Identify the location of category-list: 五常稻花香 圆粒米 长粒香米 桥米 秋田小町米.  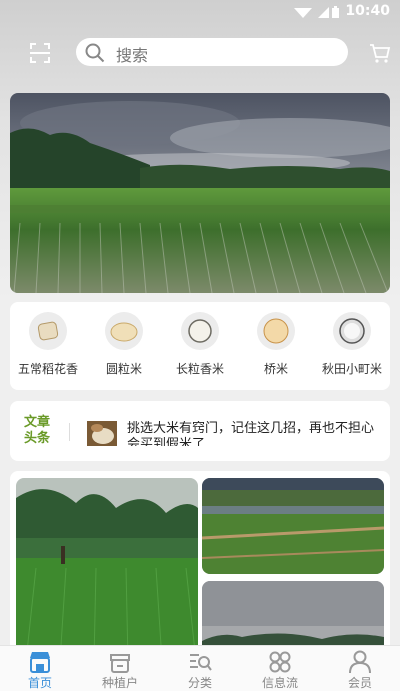
(200, 346).